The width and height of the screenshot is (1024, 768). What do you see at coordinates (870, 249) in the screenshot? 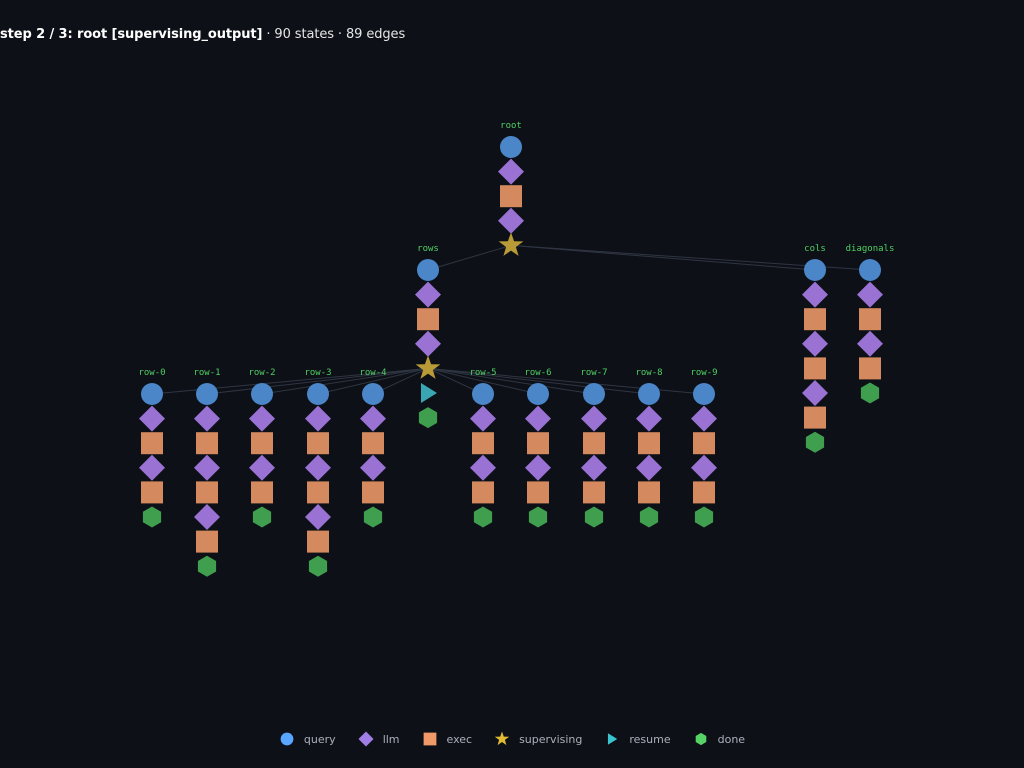
I see `state-label: diagonals` at bounding box center [870, 249].